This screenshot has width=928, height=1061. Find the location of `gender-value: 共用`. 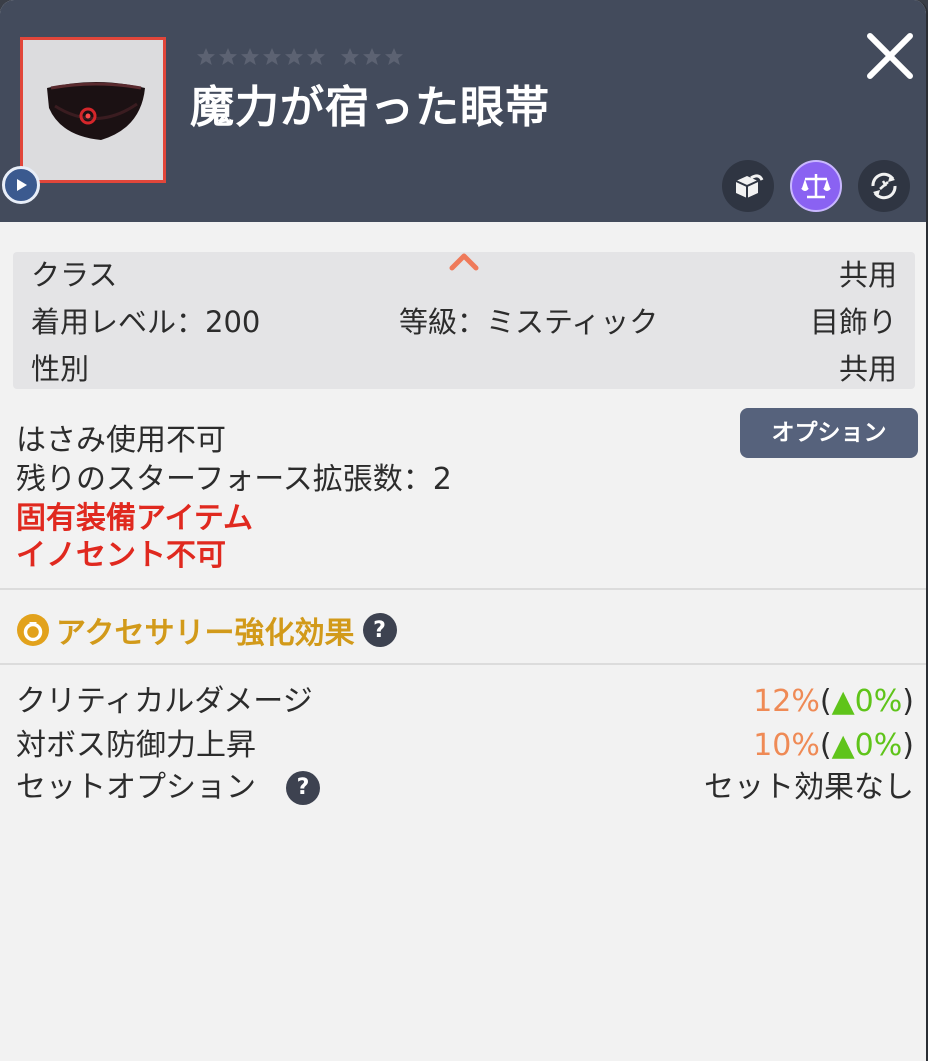

gender-value: 共用 is located at coordinates (867, 369).